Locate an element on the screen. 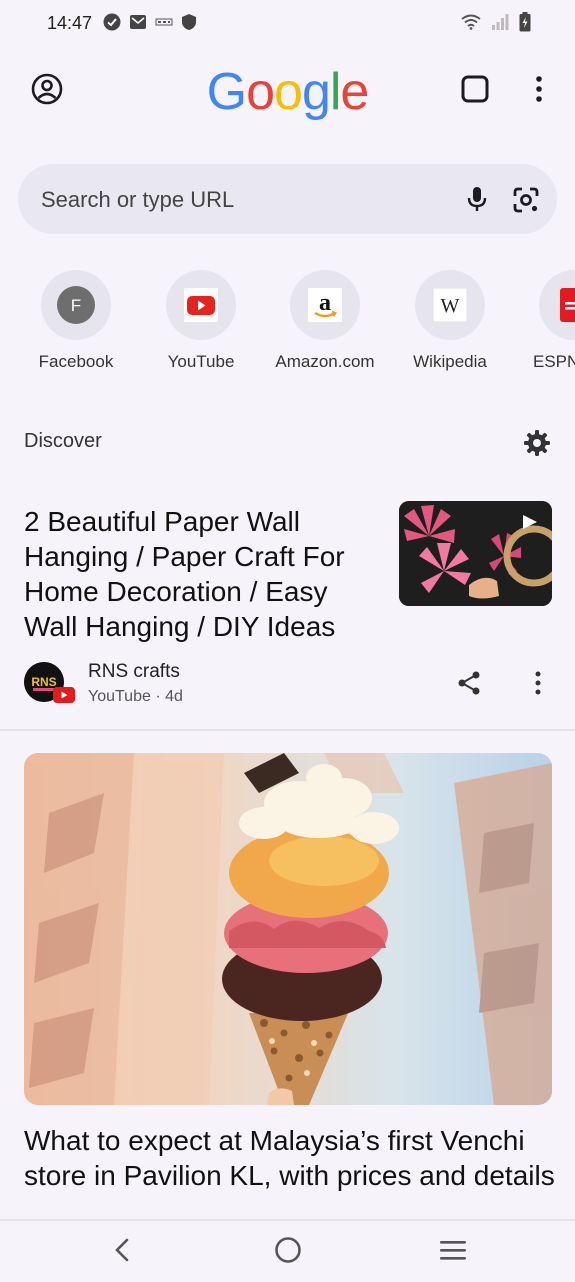 The image size is (575, 1282). status-time: 14:47 is located at coordinates (70, 23).